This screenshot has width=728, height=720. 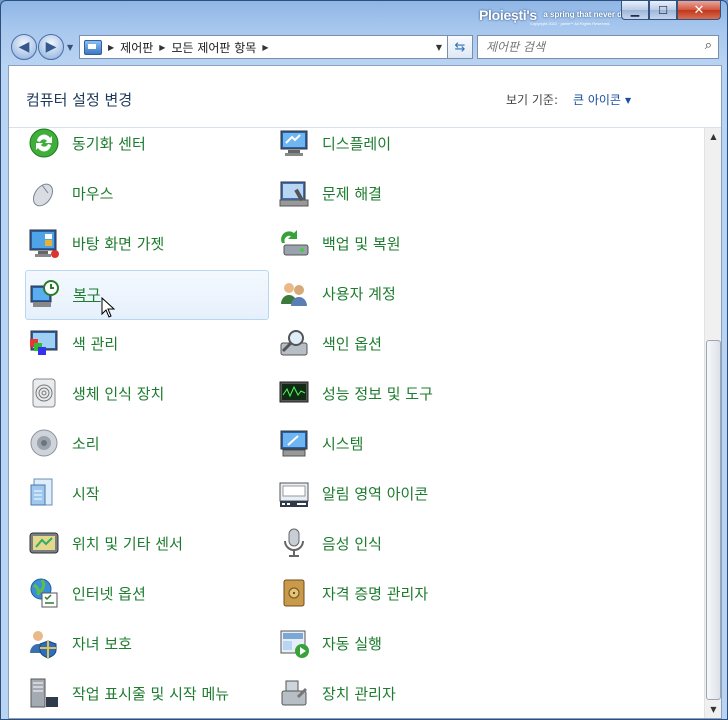 What do you see at coordinates (343, 444) in the screenshot?
I see `item-label: 시스템` at bounding box center [343, 444].